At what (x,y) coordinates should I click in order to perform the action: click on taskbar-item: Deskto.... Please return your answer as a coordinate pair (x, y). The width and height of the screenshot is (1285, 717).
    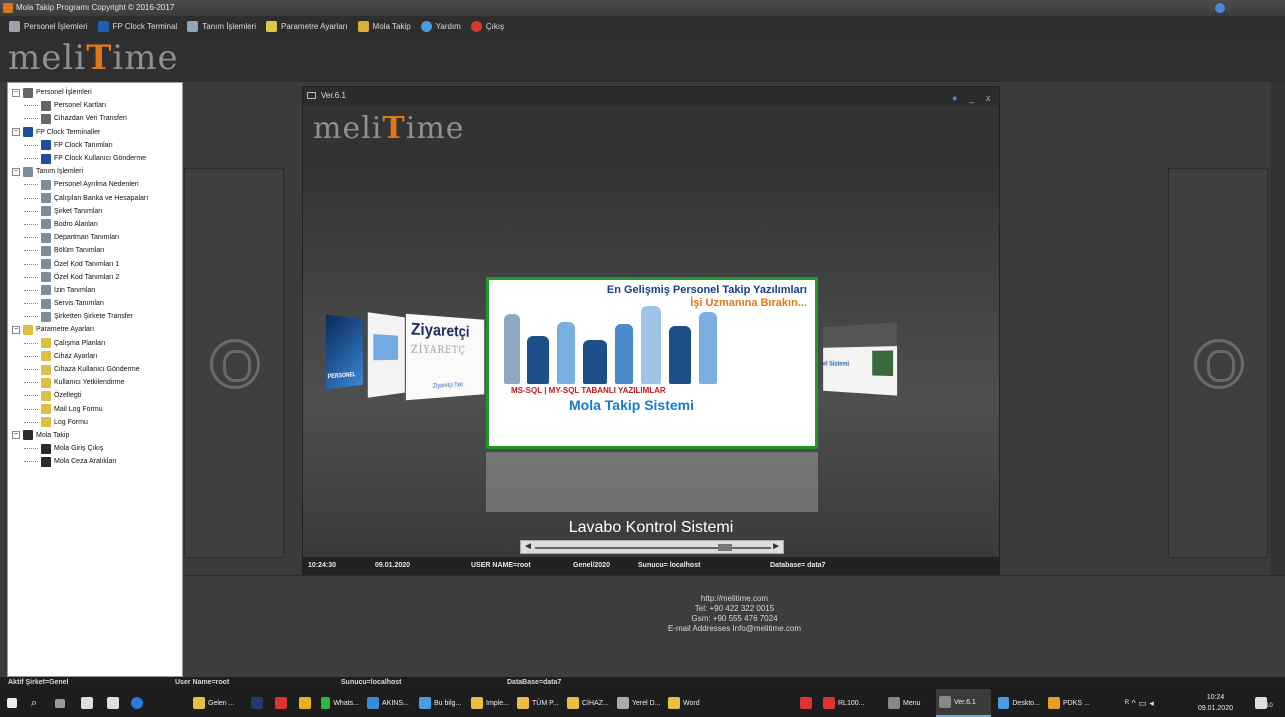
    Looking at the image, I should click on (1019, 703).